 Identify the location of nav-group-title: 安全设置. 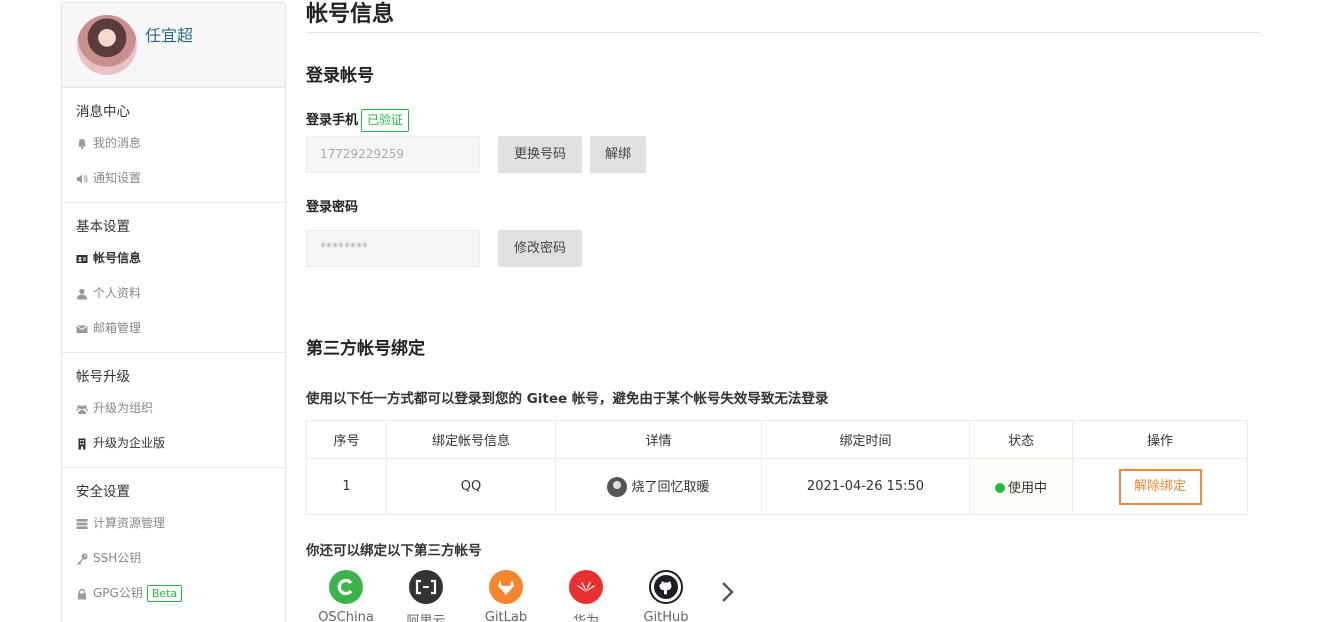
(103, 492).